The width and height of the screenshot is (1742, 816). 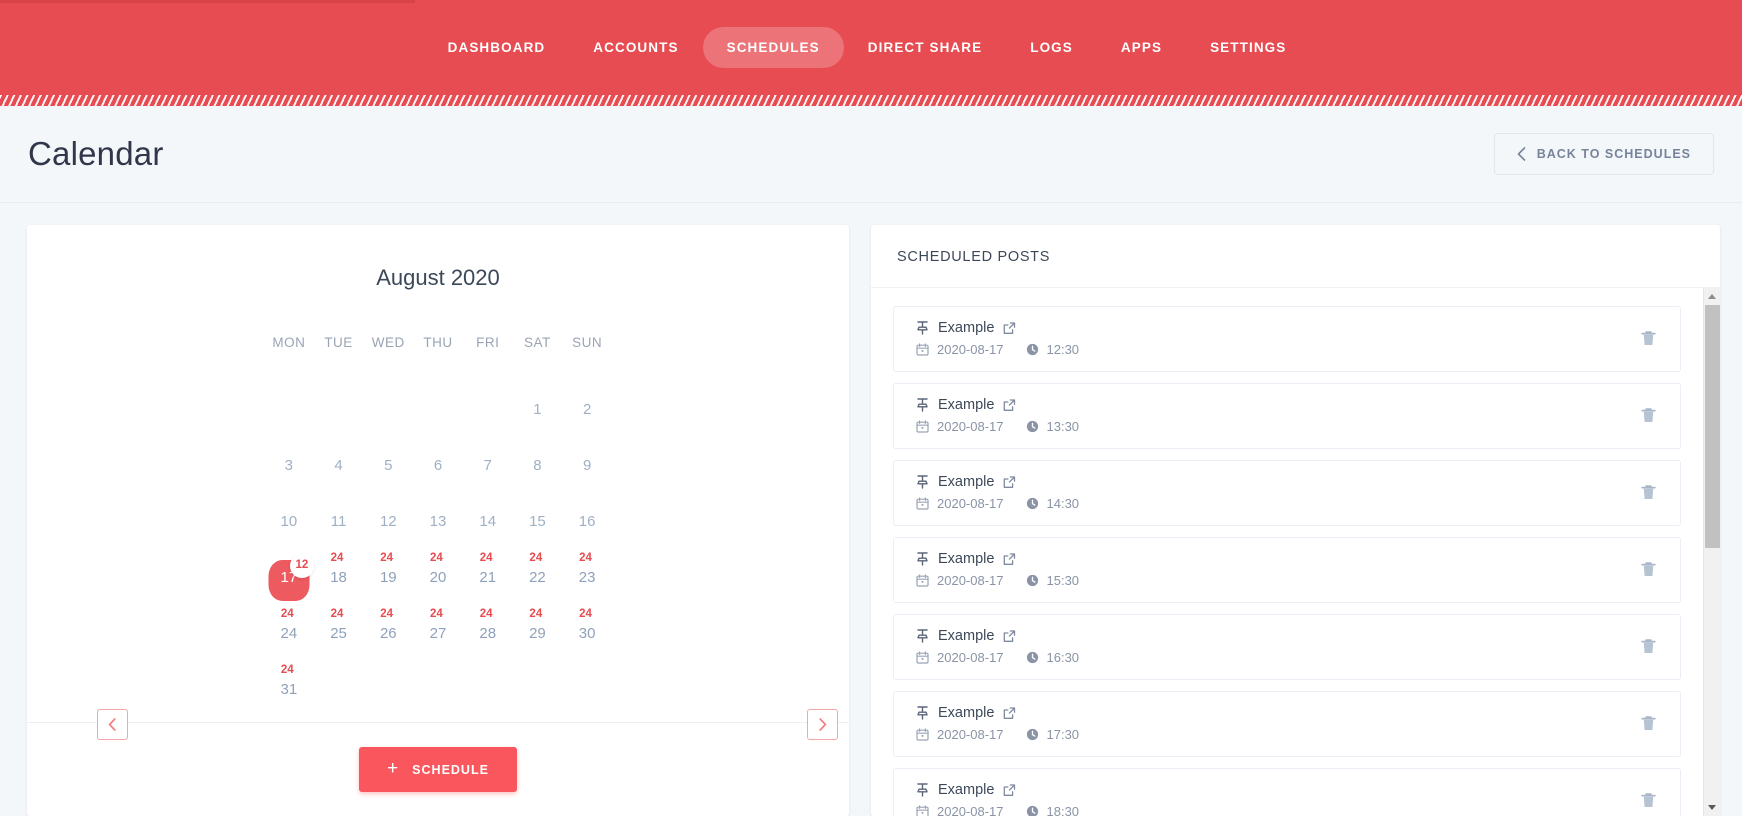 I want to click on calendar-next-month-button, so click(x=822, y=724).